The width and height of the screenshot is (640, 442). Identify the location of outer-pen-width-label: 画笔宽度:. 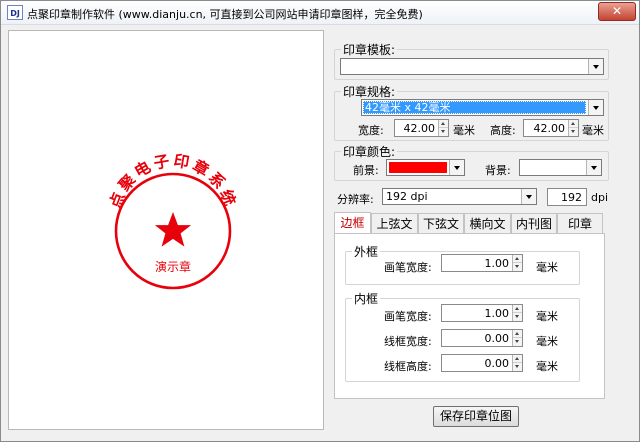
(408, 267).